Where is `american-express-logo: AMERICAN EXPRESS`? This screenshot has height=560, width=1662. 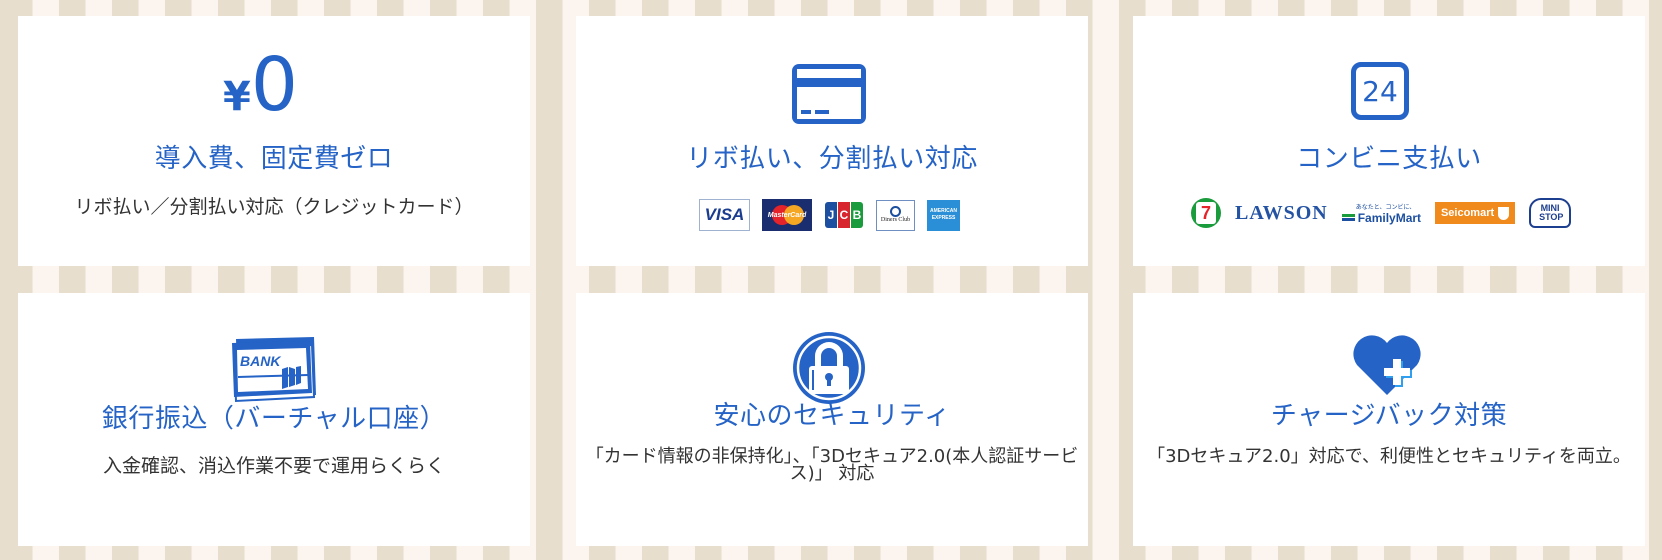 american-express-logo: AMERICAN EXPRESS is located at coordinates (943, 215).